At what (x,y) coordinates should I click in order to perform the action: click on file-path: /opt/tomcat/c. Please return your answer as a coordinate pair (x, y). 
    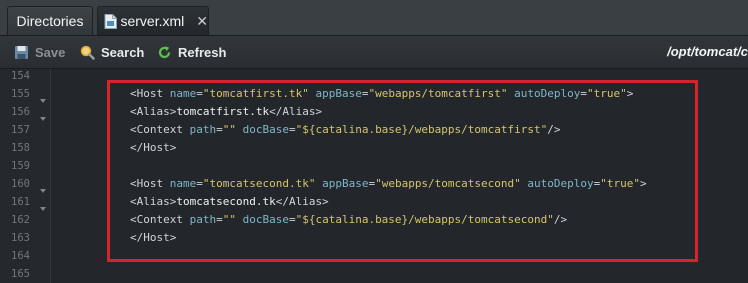
    Looking at the image, I should click on (707, 51).